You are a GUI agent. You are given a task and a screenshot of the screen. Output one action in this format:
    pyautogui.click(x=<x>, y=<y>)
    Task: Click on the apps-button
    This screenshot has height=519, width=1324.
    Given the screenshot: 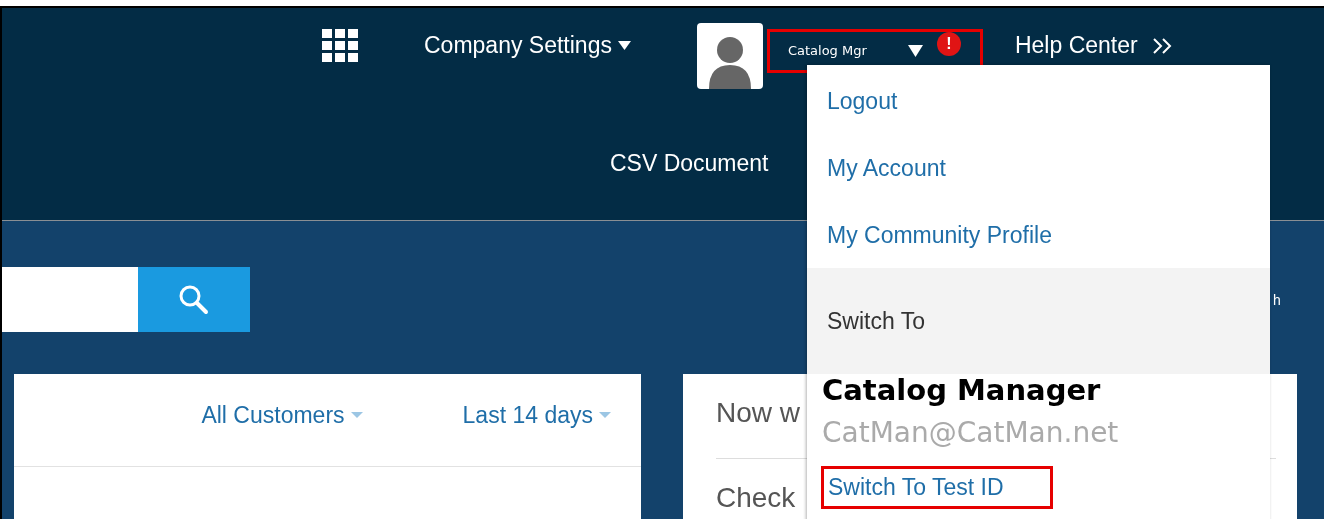 What is the action you would take?
    pyautogui.click(x=340, y=45)
    